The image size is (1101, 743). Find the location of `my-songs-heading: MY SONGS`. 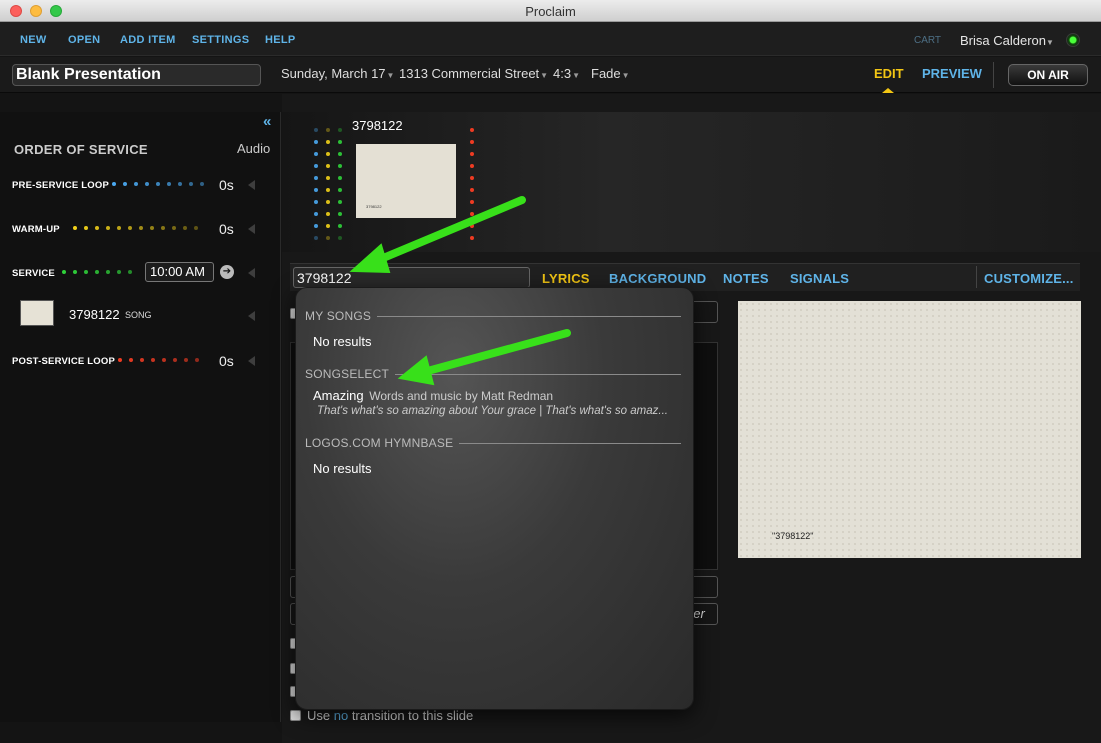

my-songs-heading: MY SONGS is located at coordinates (493, 316).